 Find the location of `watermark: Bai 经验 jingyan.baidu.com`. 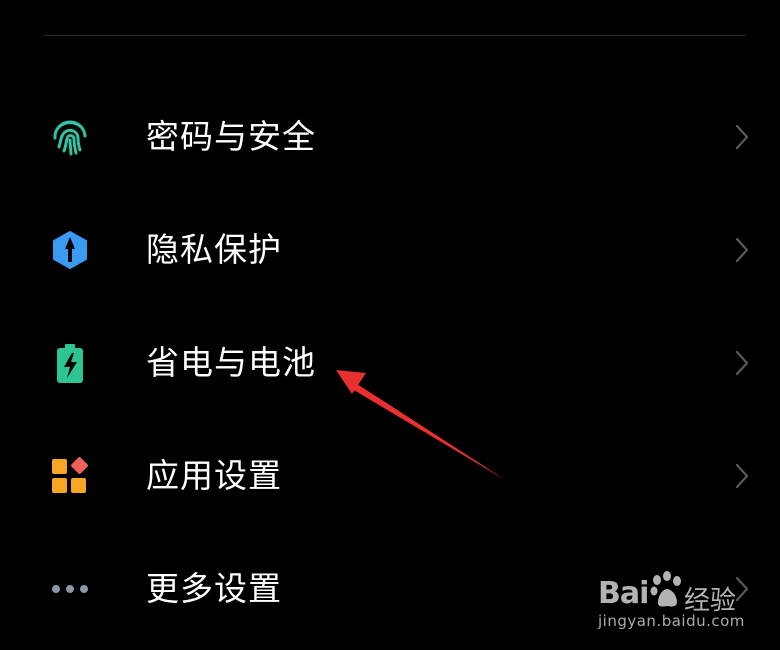

watermark: Bai 经验 jingyan.baidu.com is located at coordinates (673, 603).